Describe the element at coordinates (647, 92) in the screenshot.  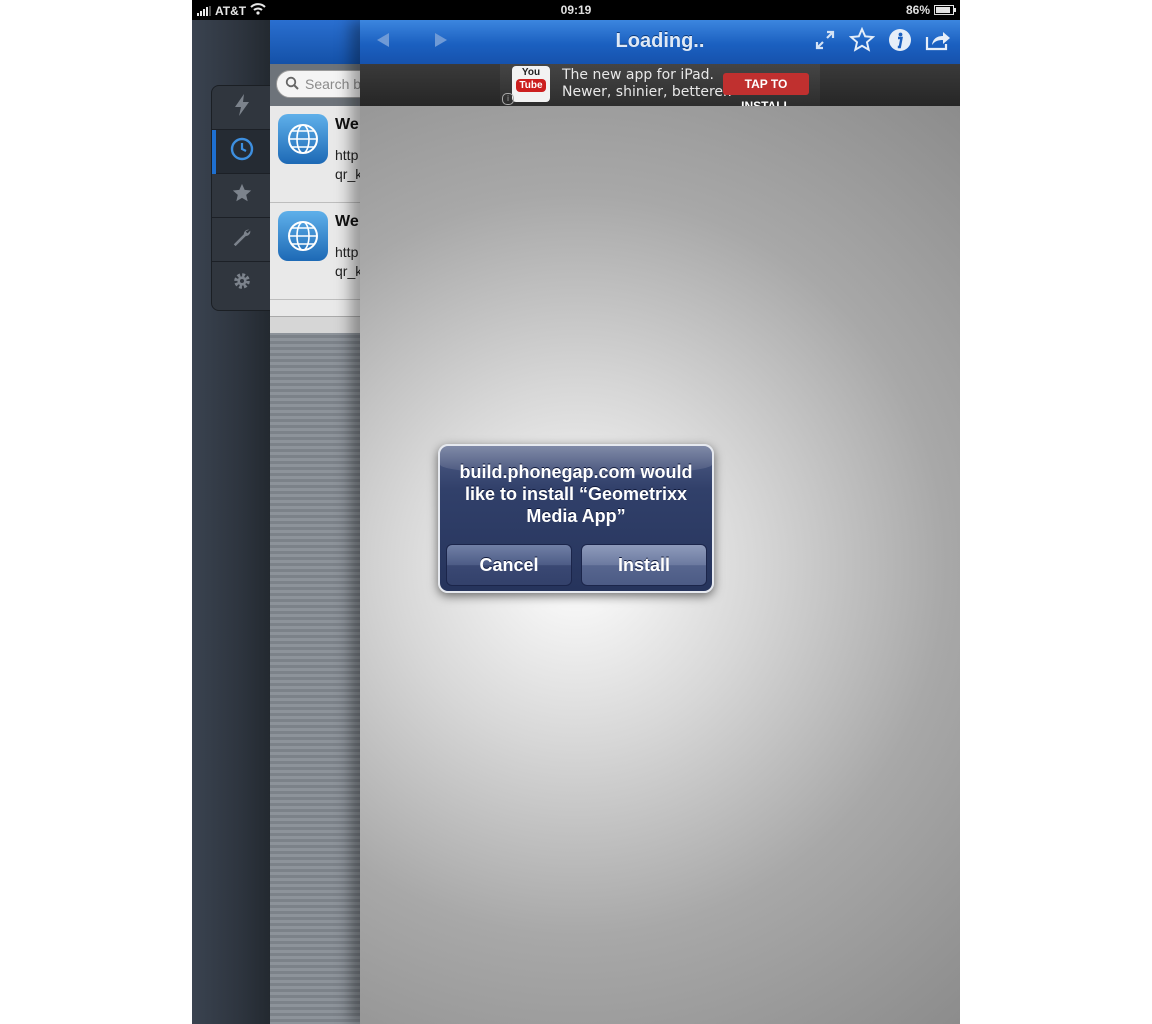
I see `ad-line-2: Newer, shinier, betterer.` at that location.